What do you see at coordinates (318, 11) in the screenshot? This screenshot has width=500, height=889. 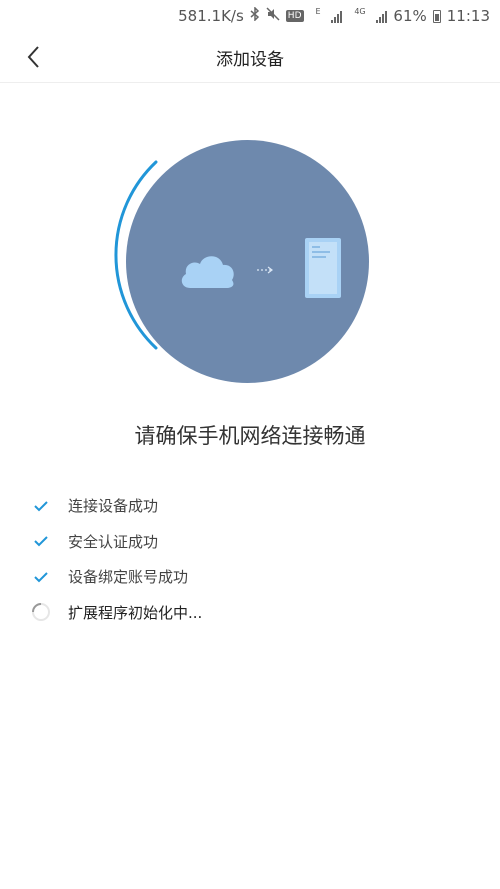 I see `signal-1-badge: E` at bounding box center [318, 11].